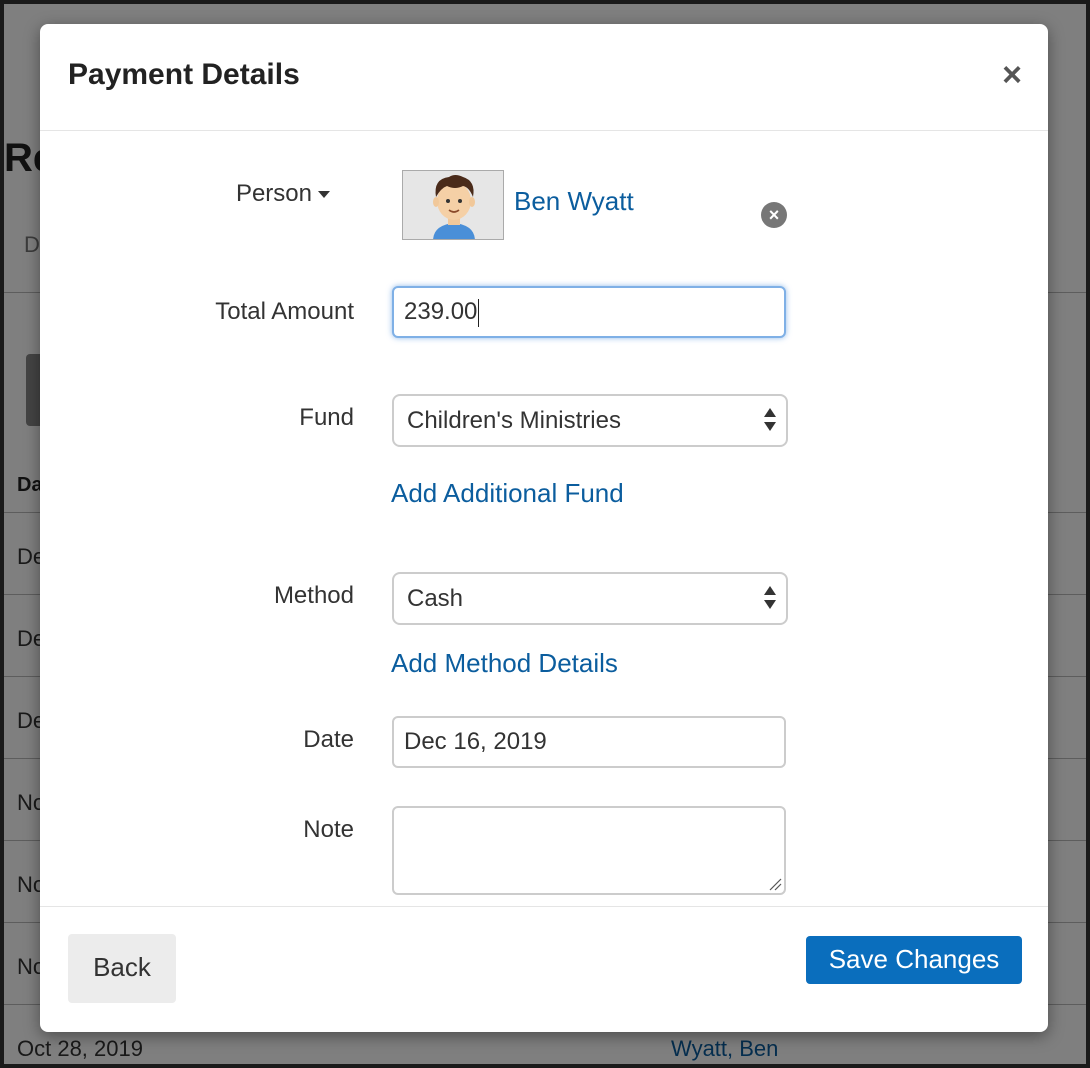 This screenshot has height=1068, width=1090. I want to click on note-label: Note, so click(328, 829).